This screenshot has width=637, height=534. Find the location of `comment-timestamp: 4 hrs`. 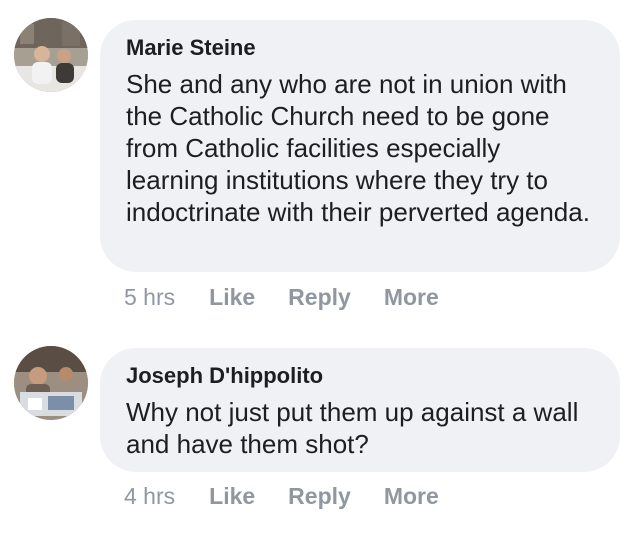

comment-timestamp: 4 hrs is located at coordinates (149, 496).